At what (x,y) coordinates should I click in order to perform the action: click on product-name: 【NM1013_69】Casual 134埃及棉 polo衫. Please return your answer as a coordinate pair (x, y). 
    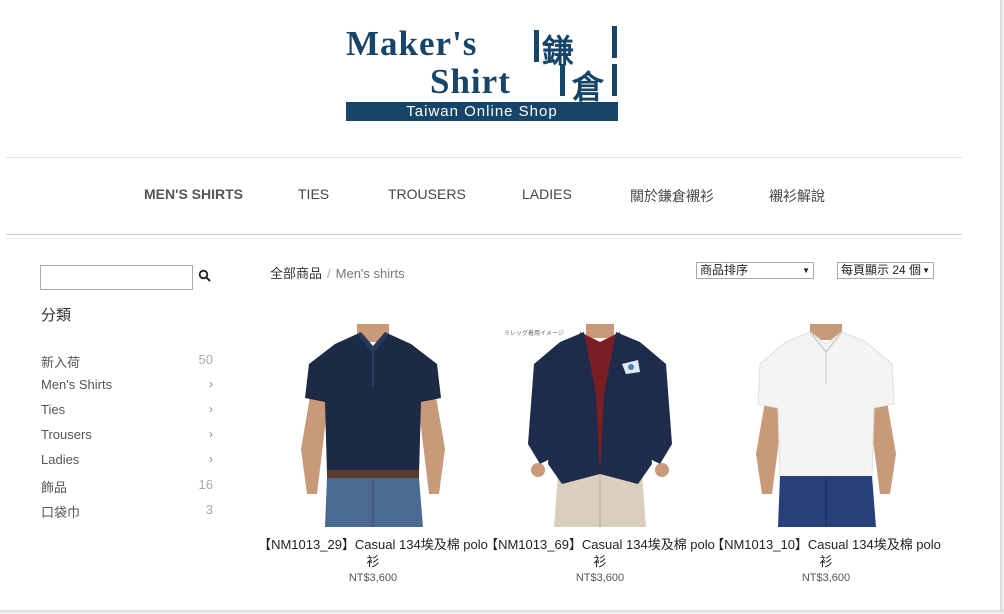
    Looking at the image, I should click on (600, 553).